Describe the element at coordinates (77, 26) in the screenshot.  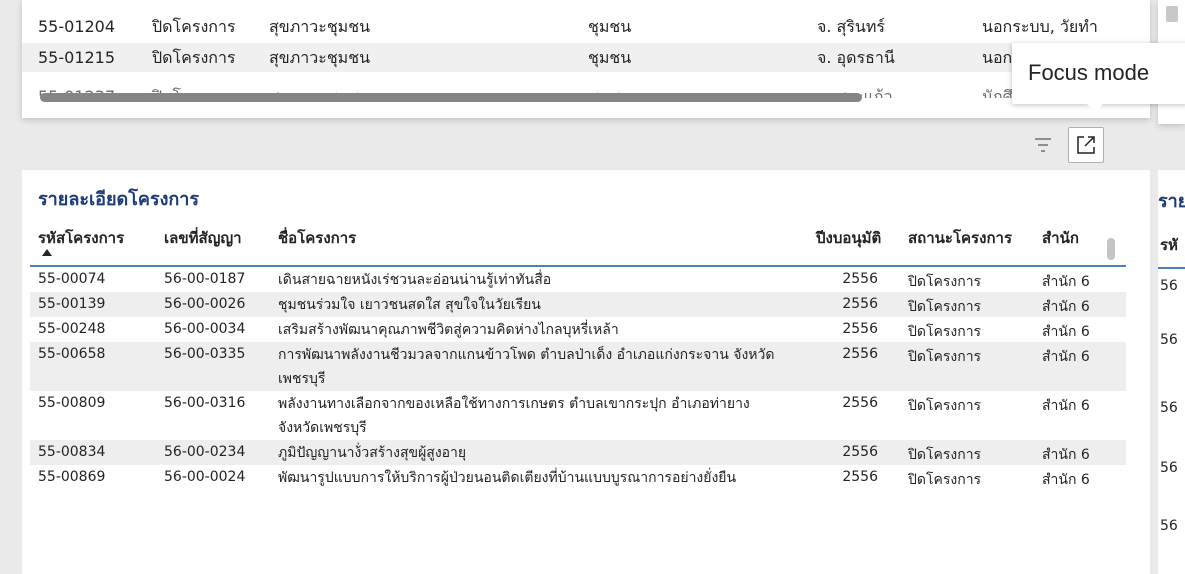
I see `project-code-cell: 55-01204` at that location.